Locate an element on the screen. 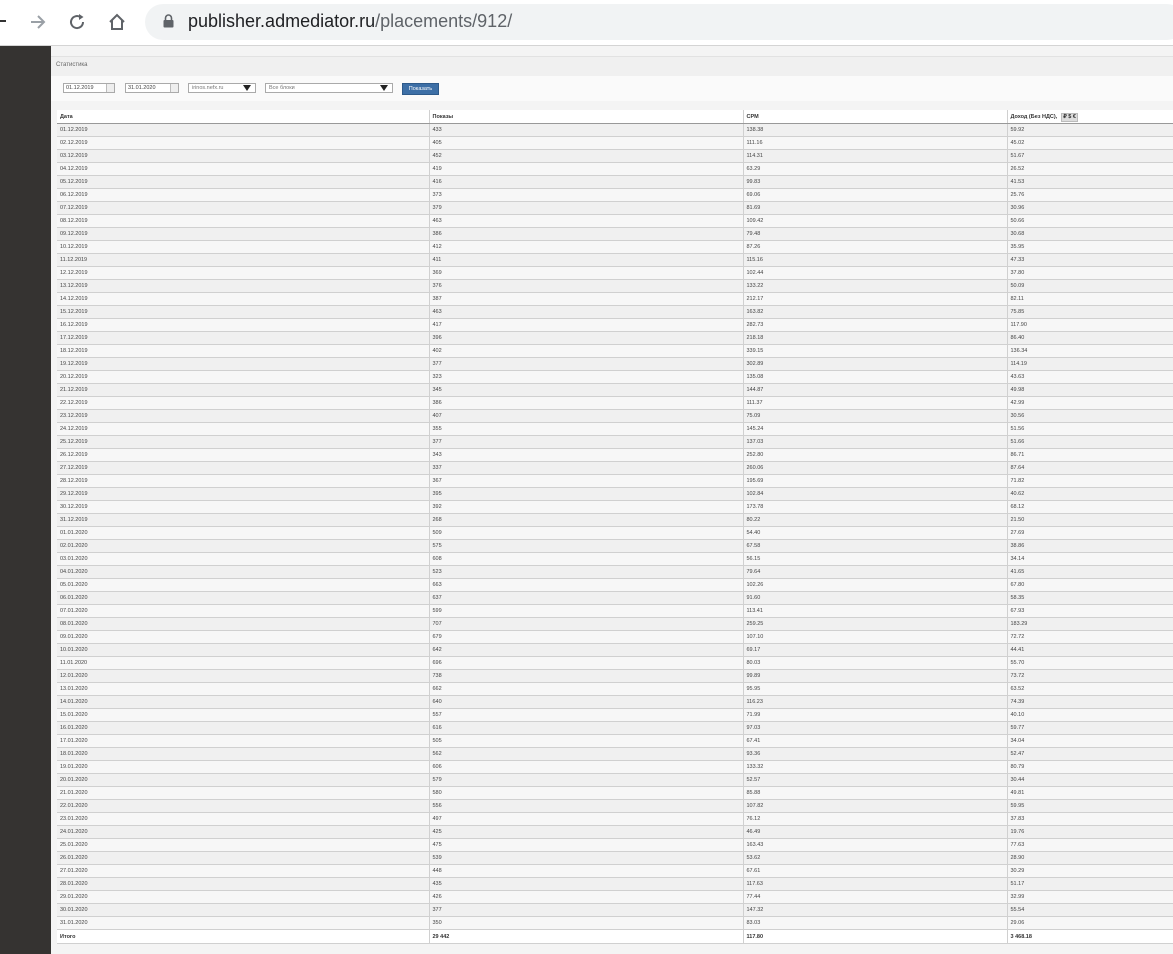 This screenshot has width=1173, height=954. table-row: 09.01.2020 679 107.10 72.72 is located at coordinates (615, 637).